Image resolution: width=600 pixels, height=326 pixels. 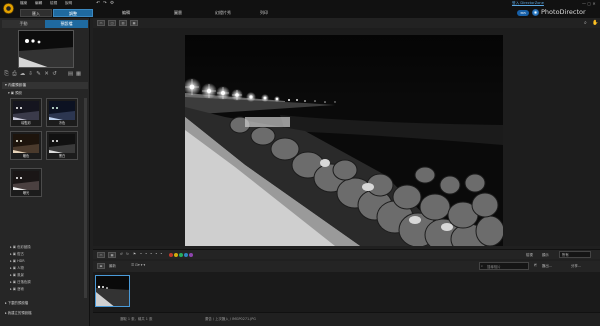 I want to click on group-portrait: ▸ ▣ 人物, so click(x=17, y=268).